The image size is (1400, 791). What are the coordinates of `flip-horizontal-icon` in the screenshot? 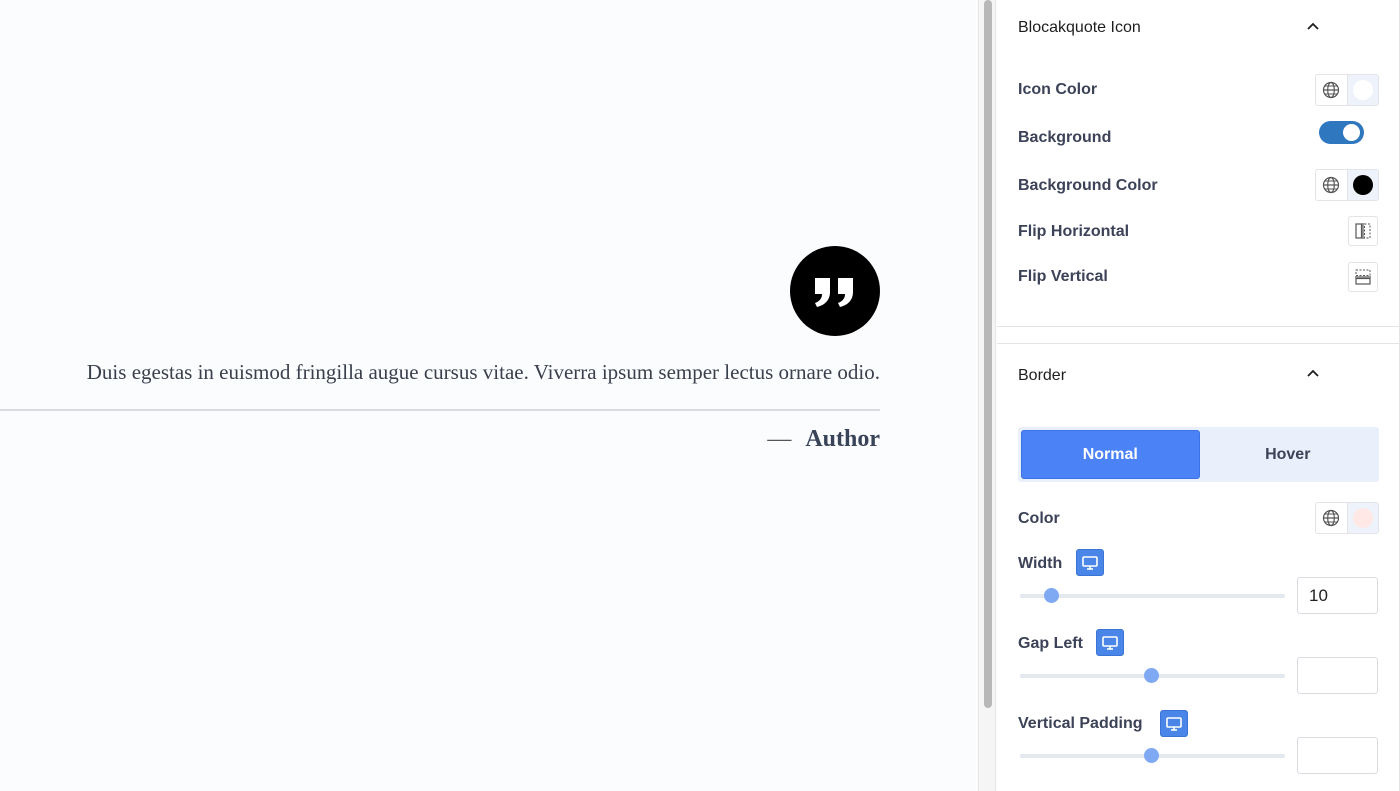 It's located at (1363, 231).